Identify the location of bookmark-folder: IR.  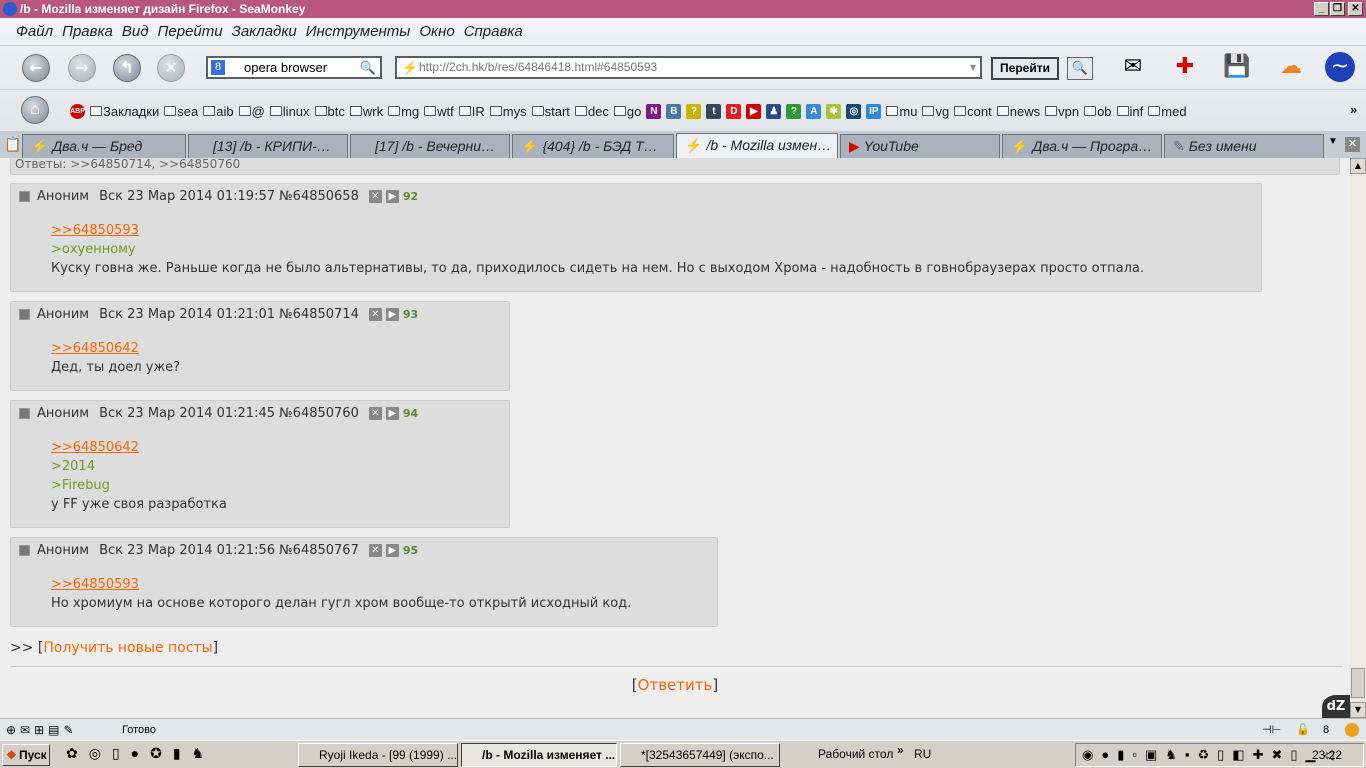
(471, 111).